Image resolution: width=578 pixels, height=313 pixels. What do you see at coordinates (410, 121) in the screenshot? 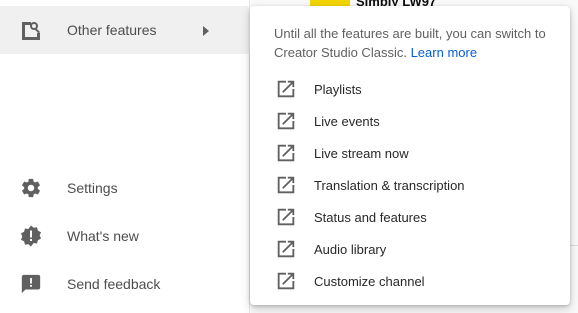
I see `menu-item-live-events: Live events` at bounding box center [410, 121].